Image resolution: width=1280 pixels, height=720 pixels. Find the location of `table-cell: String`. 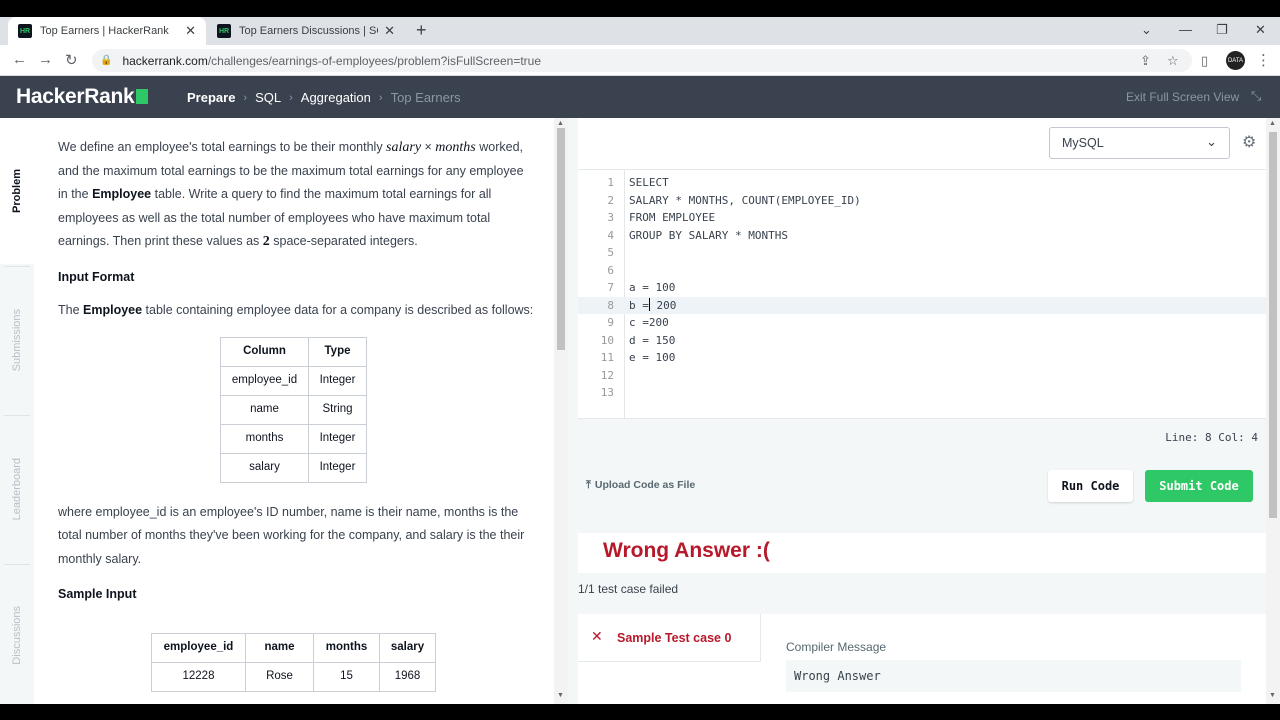

table-cell: String is located at coordinates (337, 409).